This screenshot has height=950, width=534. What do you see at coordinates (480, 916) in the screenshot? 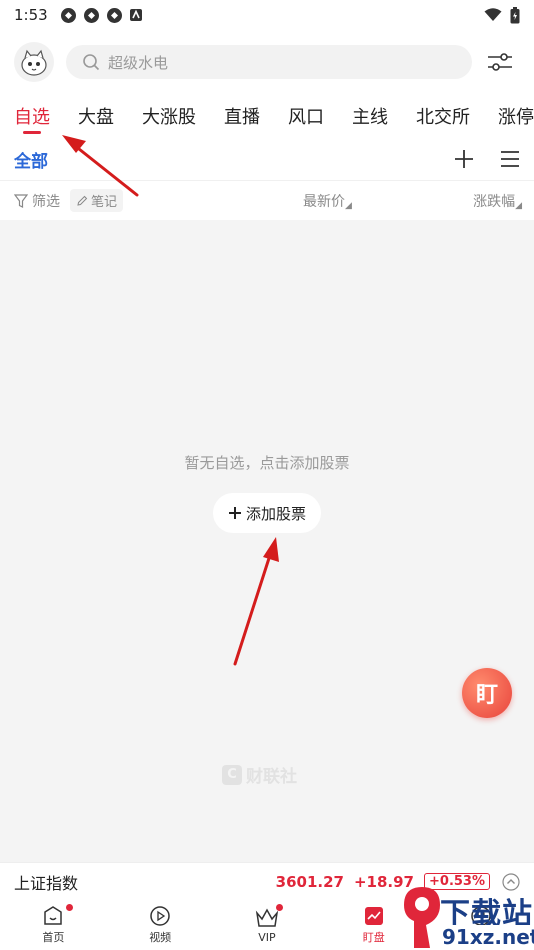
I see `profile-icon` at bounding box center [480, 916].